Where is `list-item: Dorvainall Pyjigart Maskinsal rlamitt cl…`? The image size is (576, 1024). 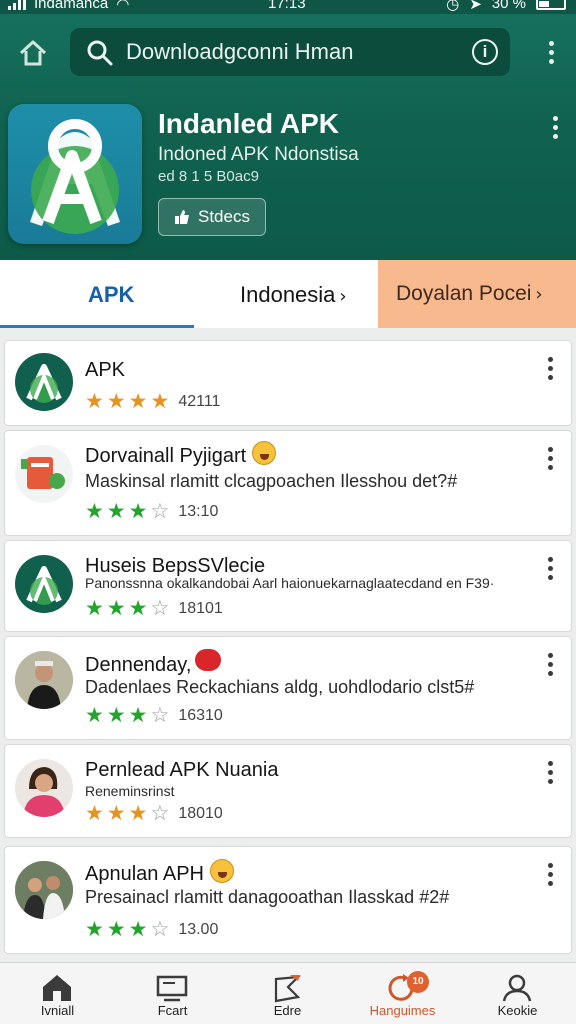
list-item: Dorvainall Pyjigart Maskinsal rlamitt cl… is located at coordinates (288, 483).